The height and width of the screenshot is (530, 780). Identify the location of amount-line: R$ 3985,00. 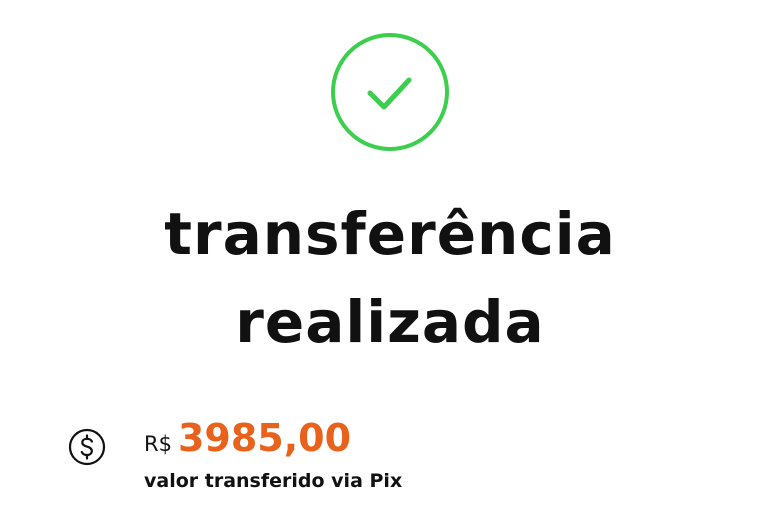
(247, 438).